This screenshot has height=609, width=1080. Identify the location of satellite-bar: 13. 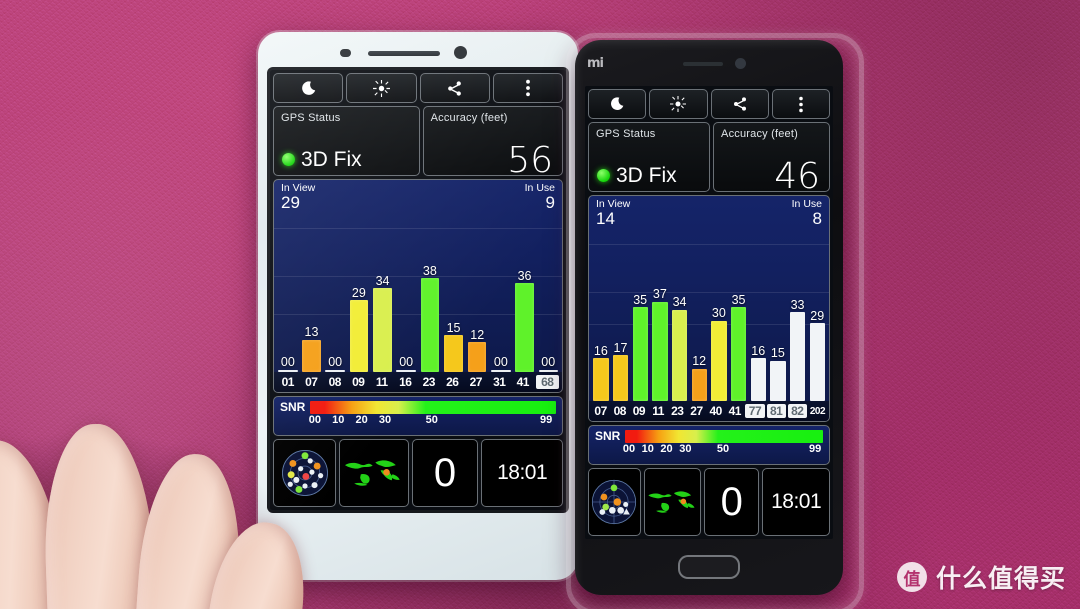
(312, 298).